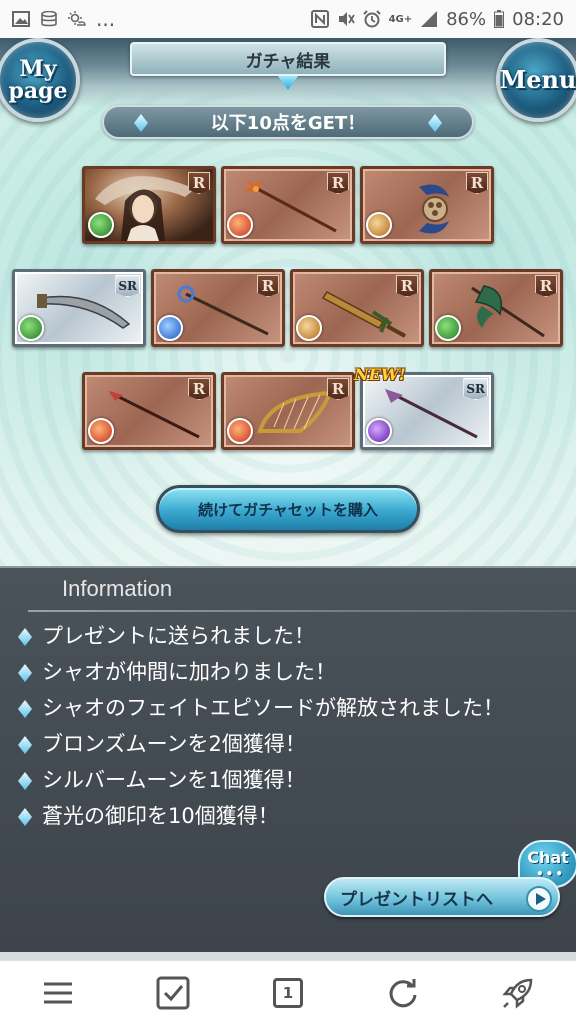 The image size is (576, 1024). Describe the element at coordinates (302, 611) in the screenshot. I see `information-divider` at that location.